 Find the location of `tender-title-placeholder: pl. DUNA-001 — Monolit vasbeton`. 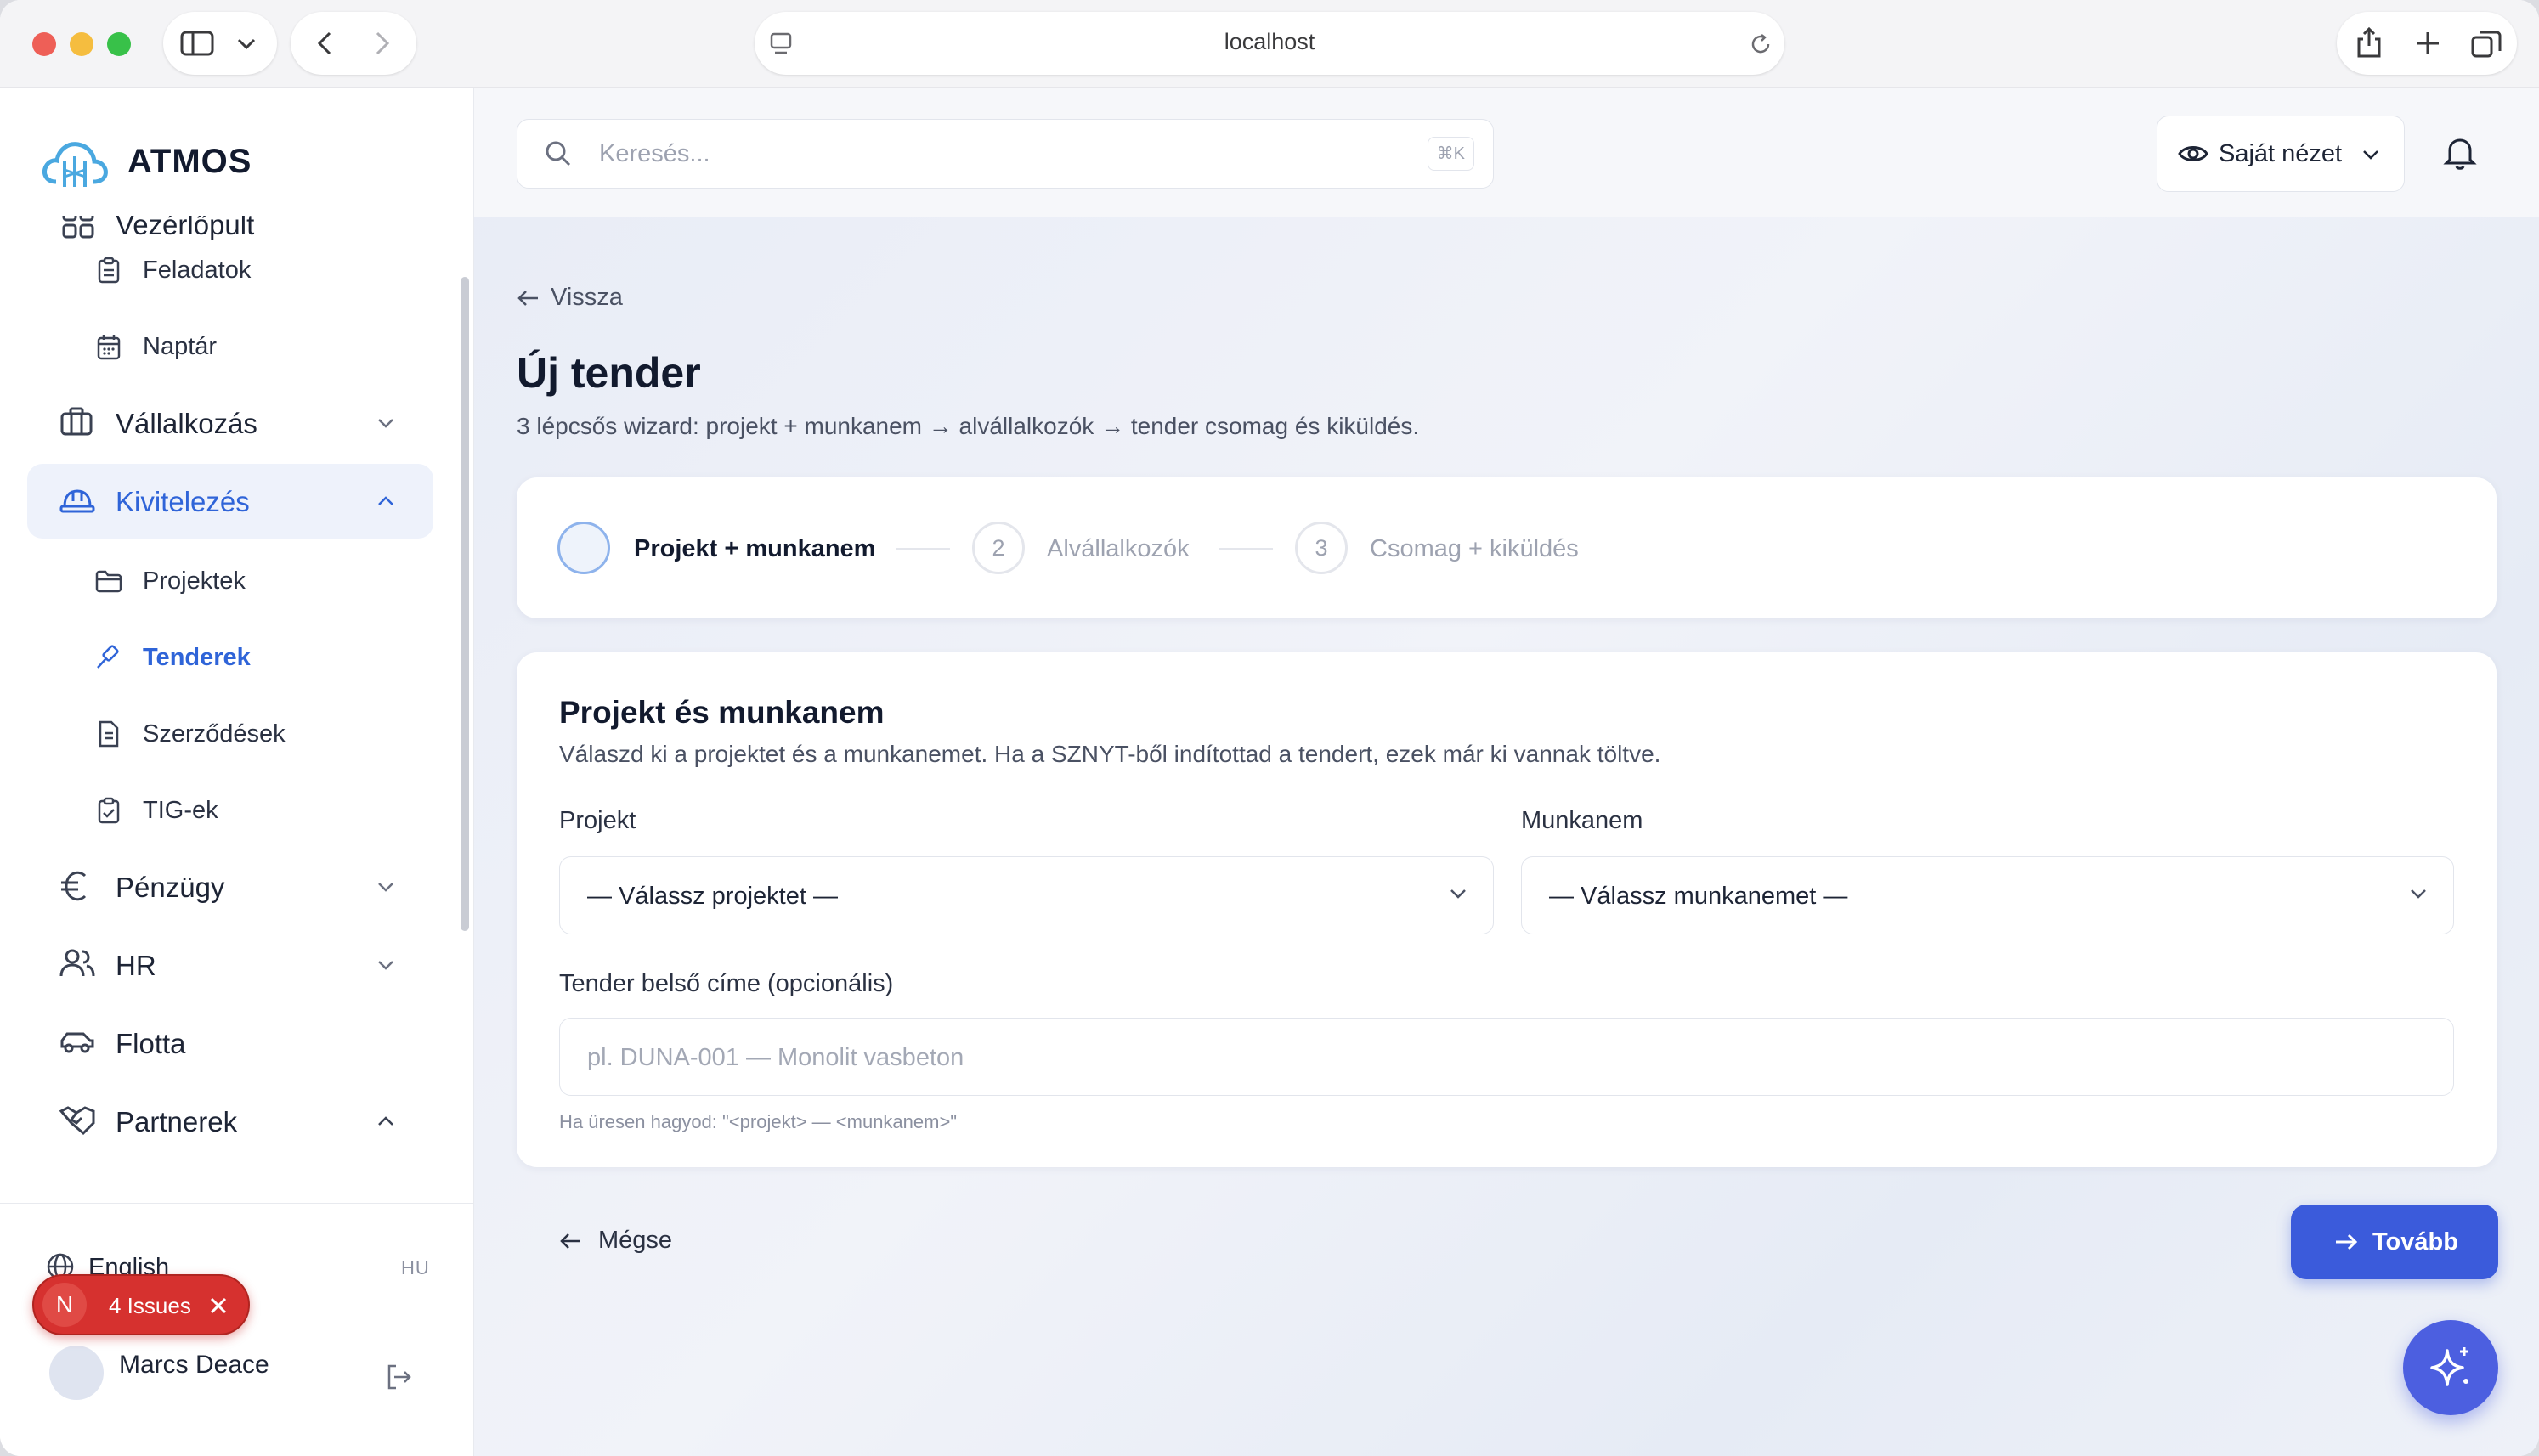

tender-title-placeholder: pl. DUNA-001 — Monolit vasbeton is located at coordinates (776, 1058).